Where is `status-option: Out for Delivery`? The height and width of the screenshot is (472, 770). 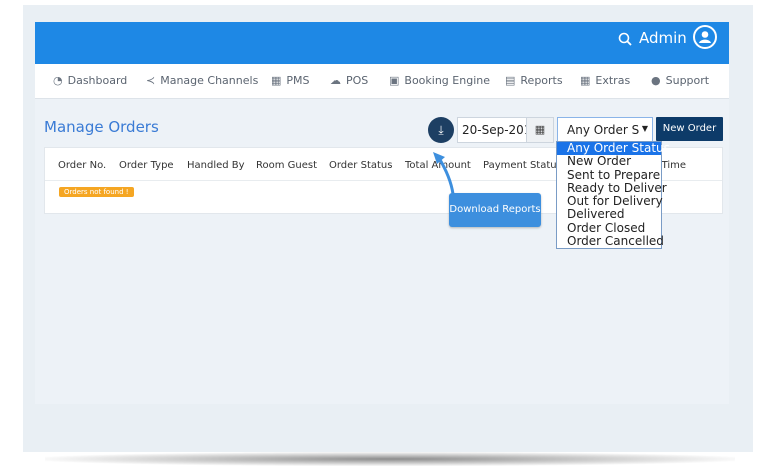 status-option: Out for Delivery is located at coordinates (610, 201).